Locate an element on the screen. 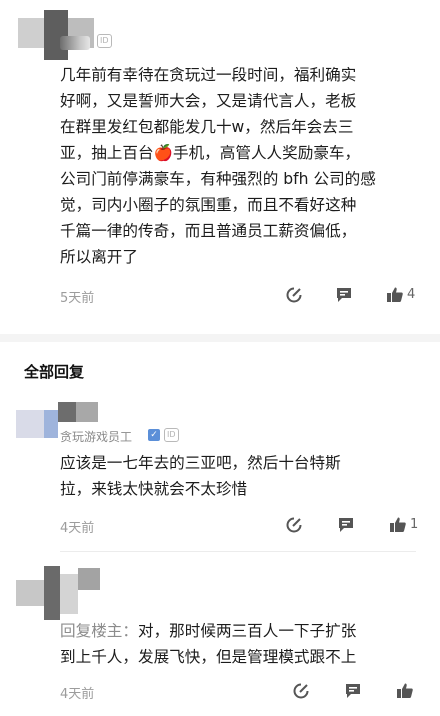 Image resolution: width=440 pixels, height=716 pixels. like-count: 4 is located at coordinates (411, 294).